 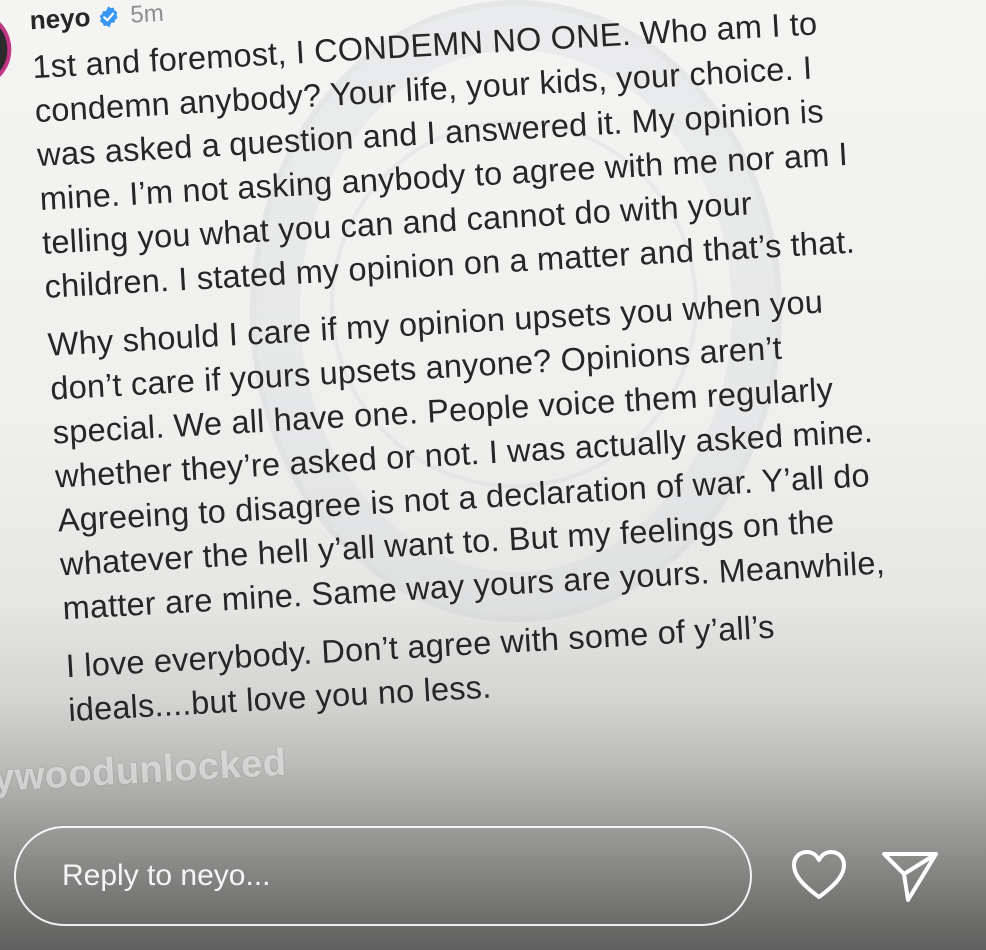 What do you see at coordinates (144, 770) in the screenshot?
I see `credit-watermark: ywoodunlocked` at bounding box center [144, 770].